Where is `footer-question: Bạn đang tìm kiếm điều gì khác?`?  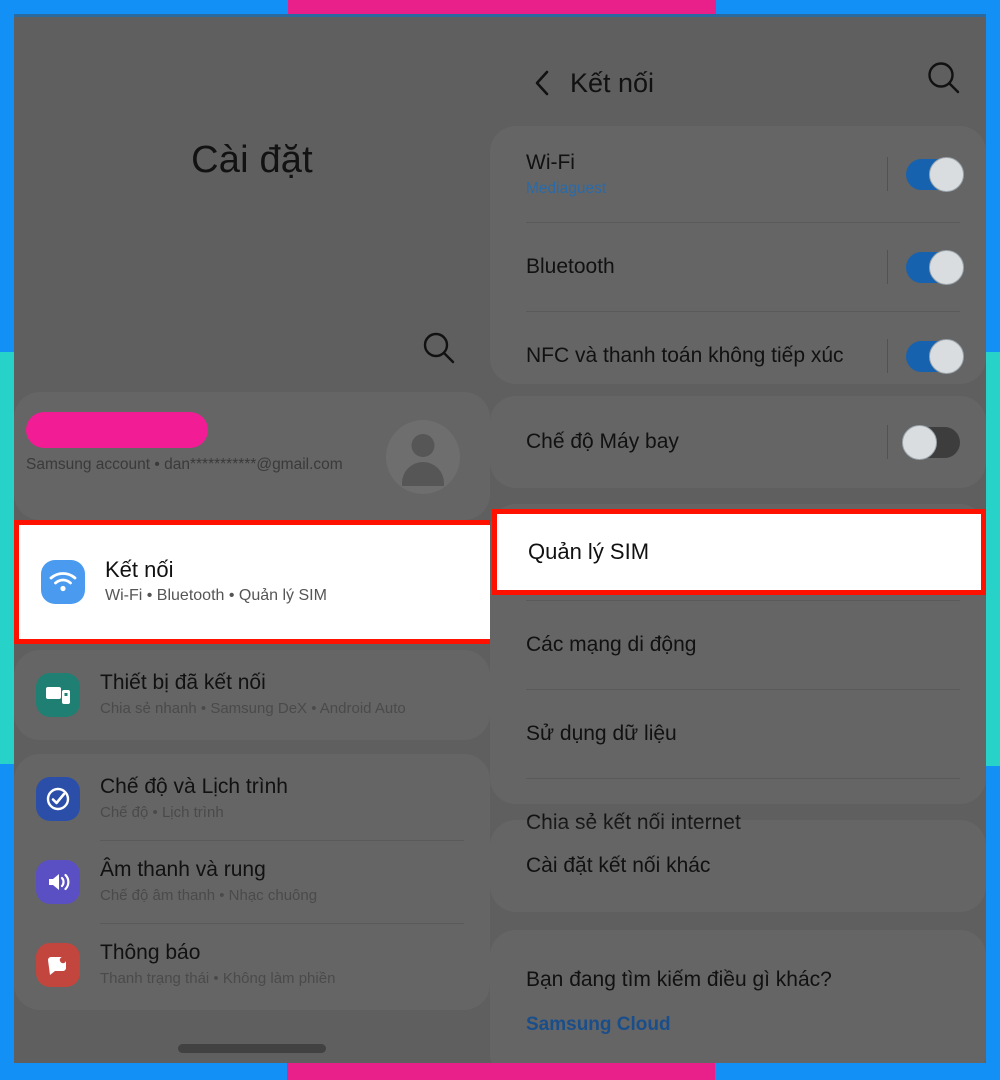 footer-question: Bạn đang tìm kiếm điều gì khác? is located at coordinates (679, 979).